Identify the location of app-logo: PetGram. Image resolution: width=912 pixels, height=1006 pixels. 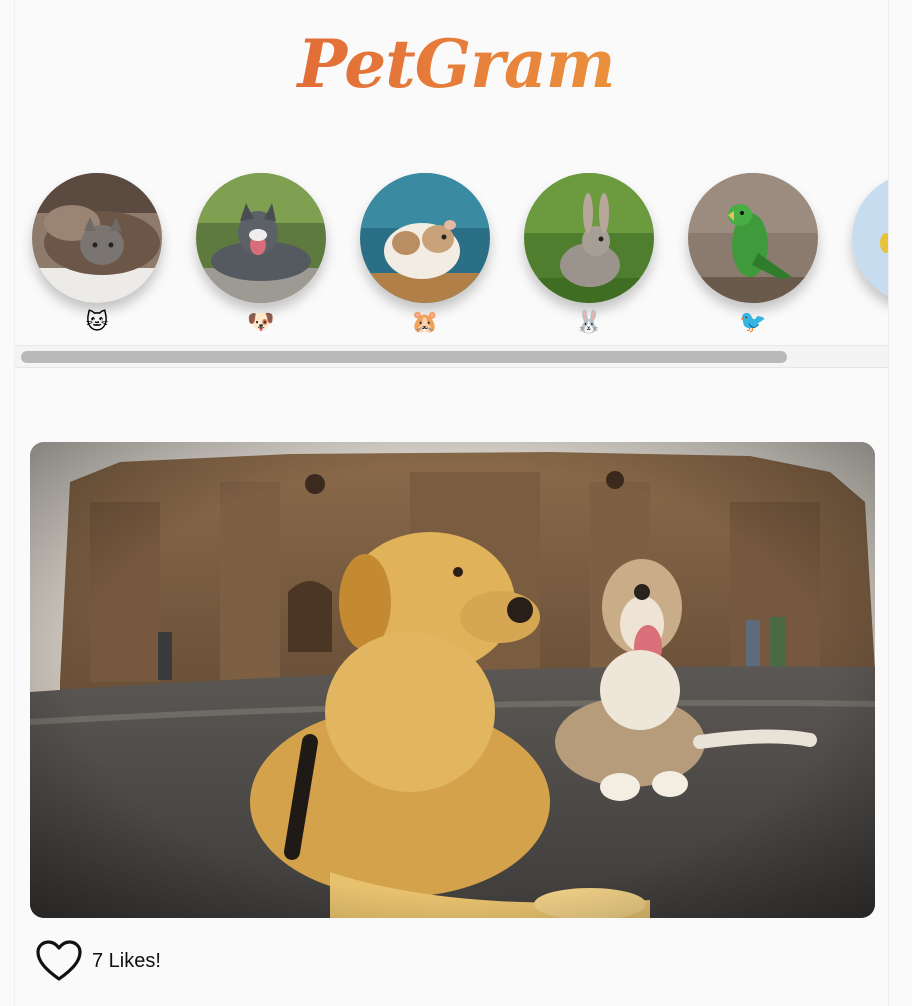
(456, 64).